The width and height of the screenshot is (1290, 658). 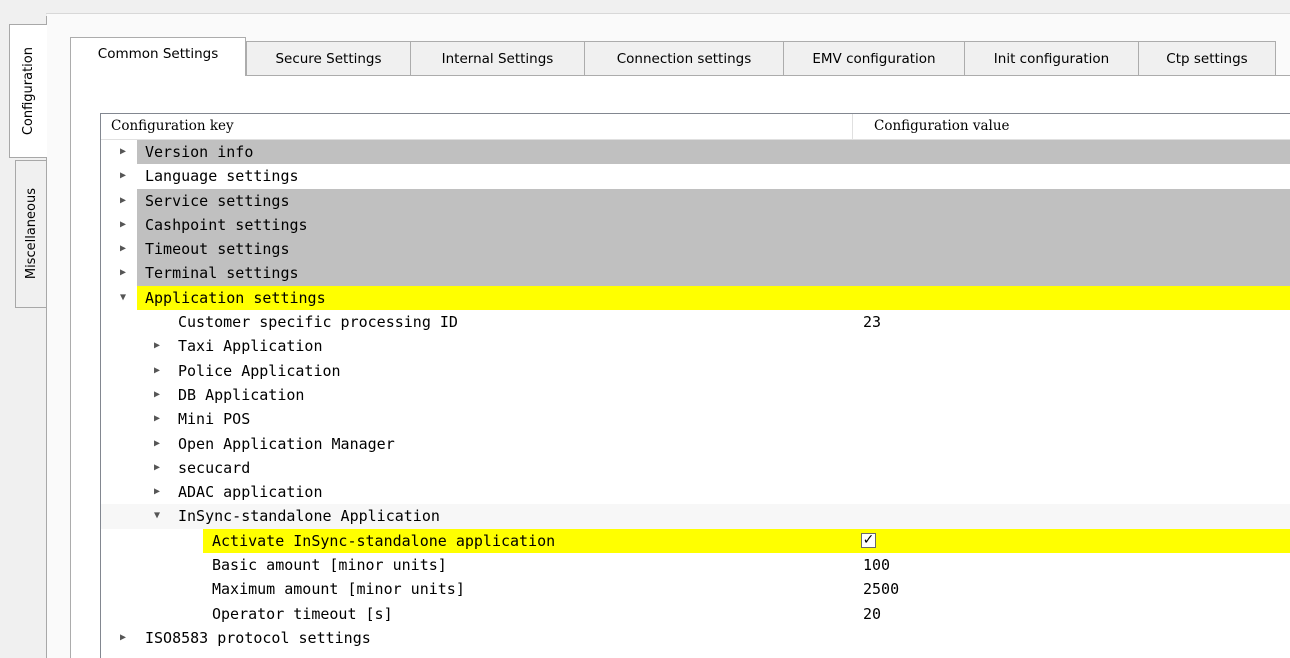 I want to click on tab-label: Init configuration, so click(x=1051, y=58).